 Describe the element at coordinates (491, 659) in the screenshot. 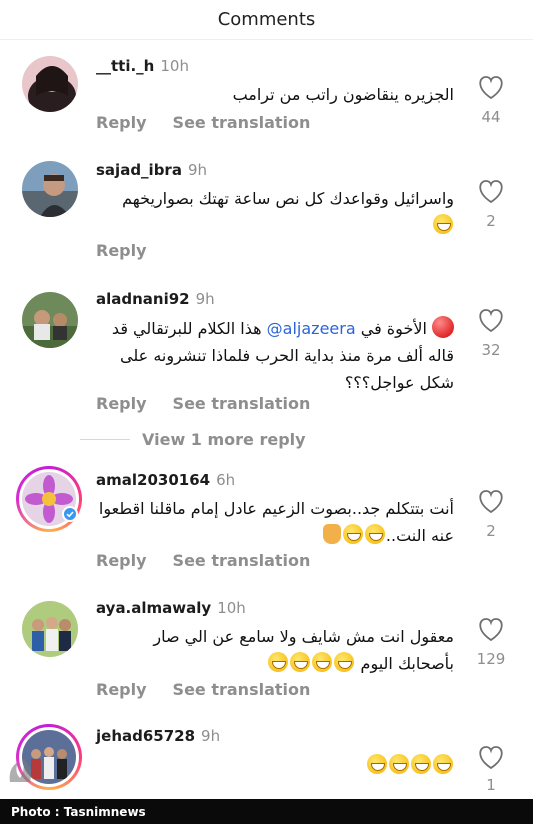

I see `like-count: 129` at that location.